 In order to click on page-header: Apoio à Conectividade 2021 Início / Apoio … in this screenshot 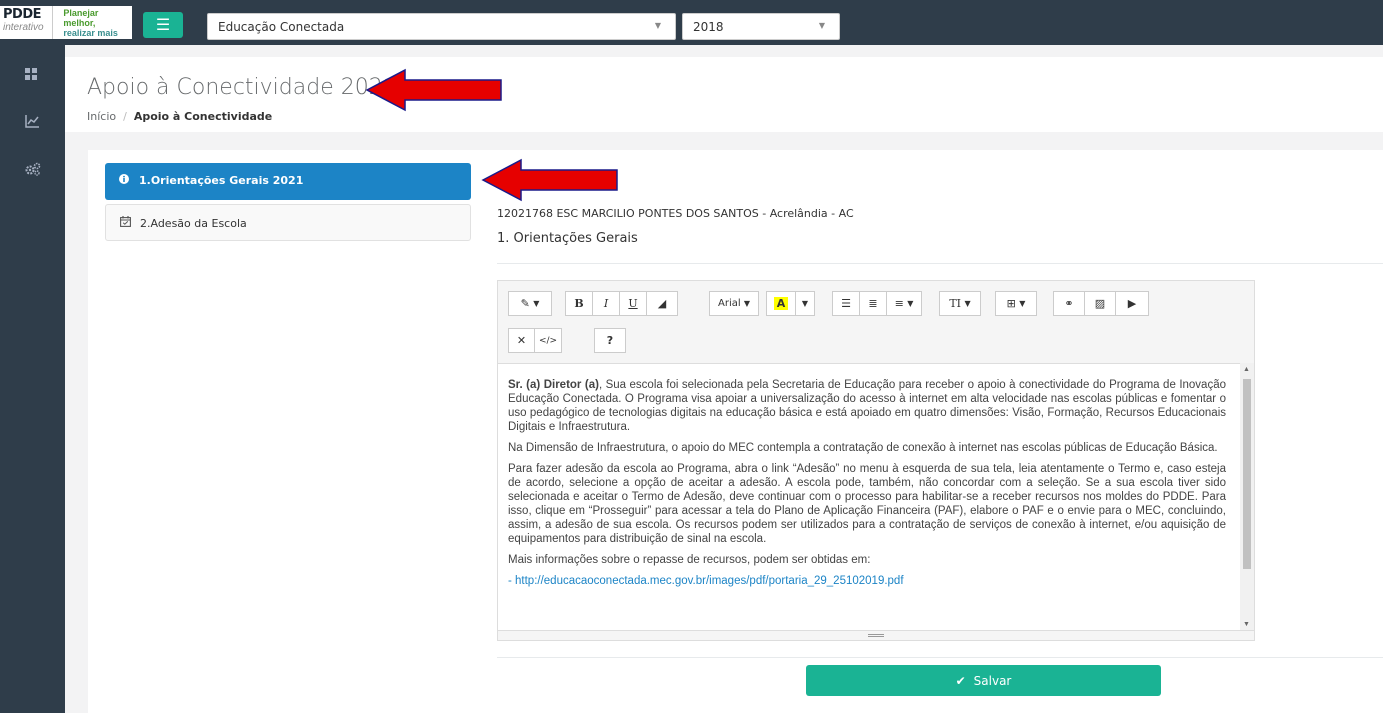, I will do `click(724, 94)`.